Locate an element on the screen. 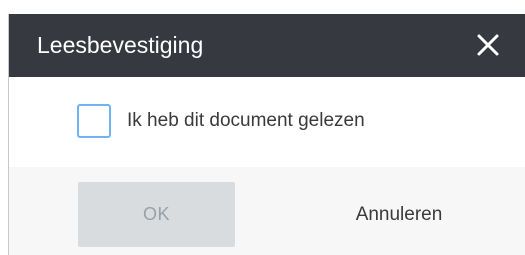 The width and height of the screenshot is (525, 255). background-left is located at coordinates (4, 134).